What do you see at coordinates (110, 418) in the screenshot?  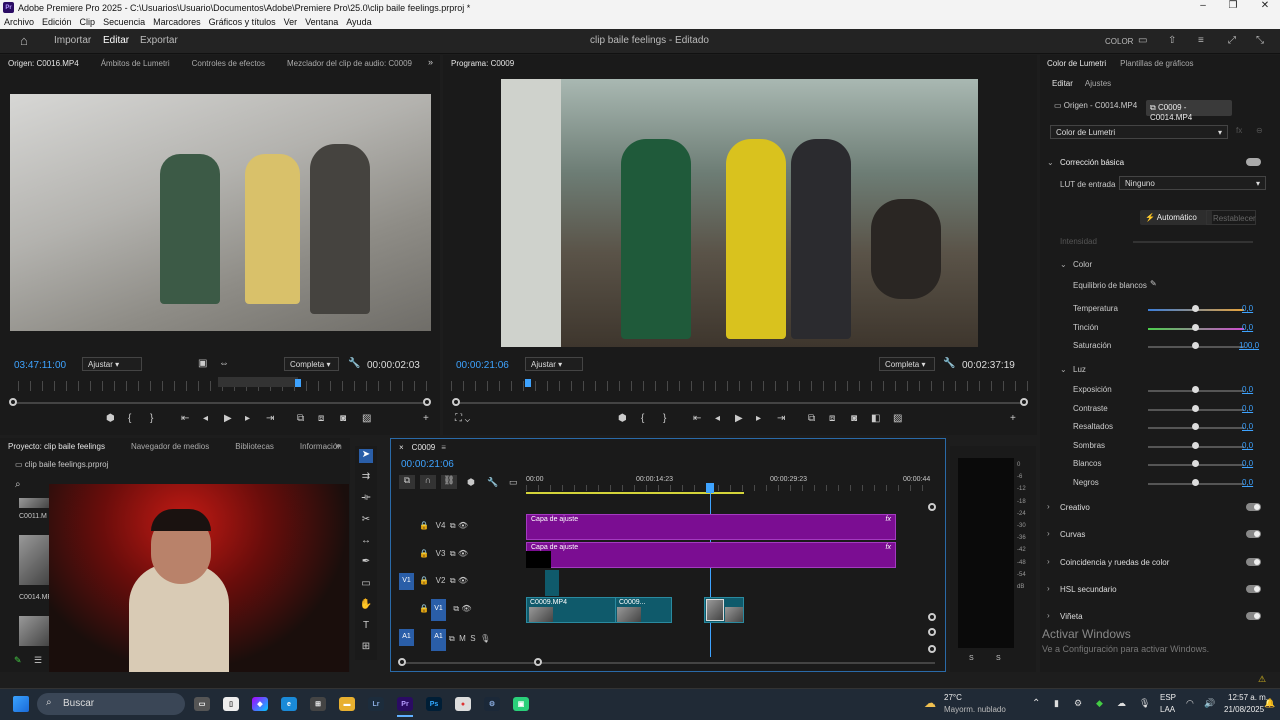 I see `marker-icon: ⬢` at bounding box center [110, 418].